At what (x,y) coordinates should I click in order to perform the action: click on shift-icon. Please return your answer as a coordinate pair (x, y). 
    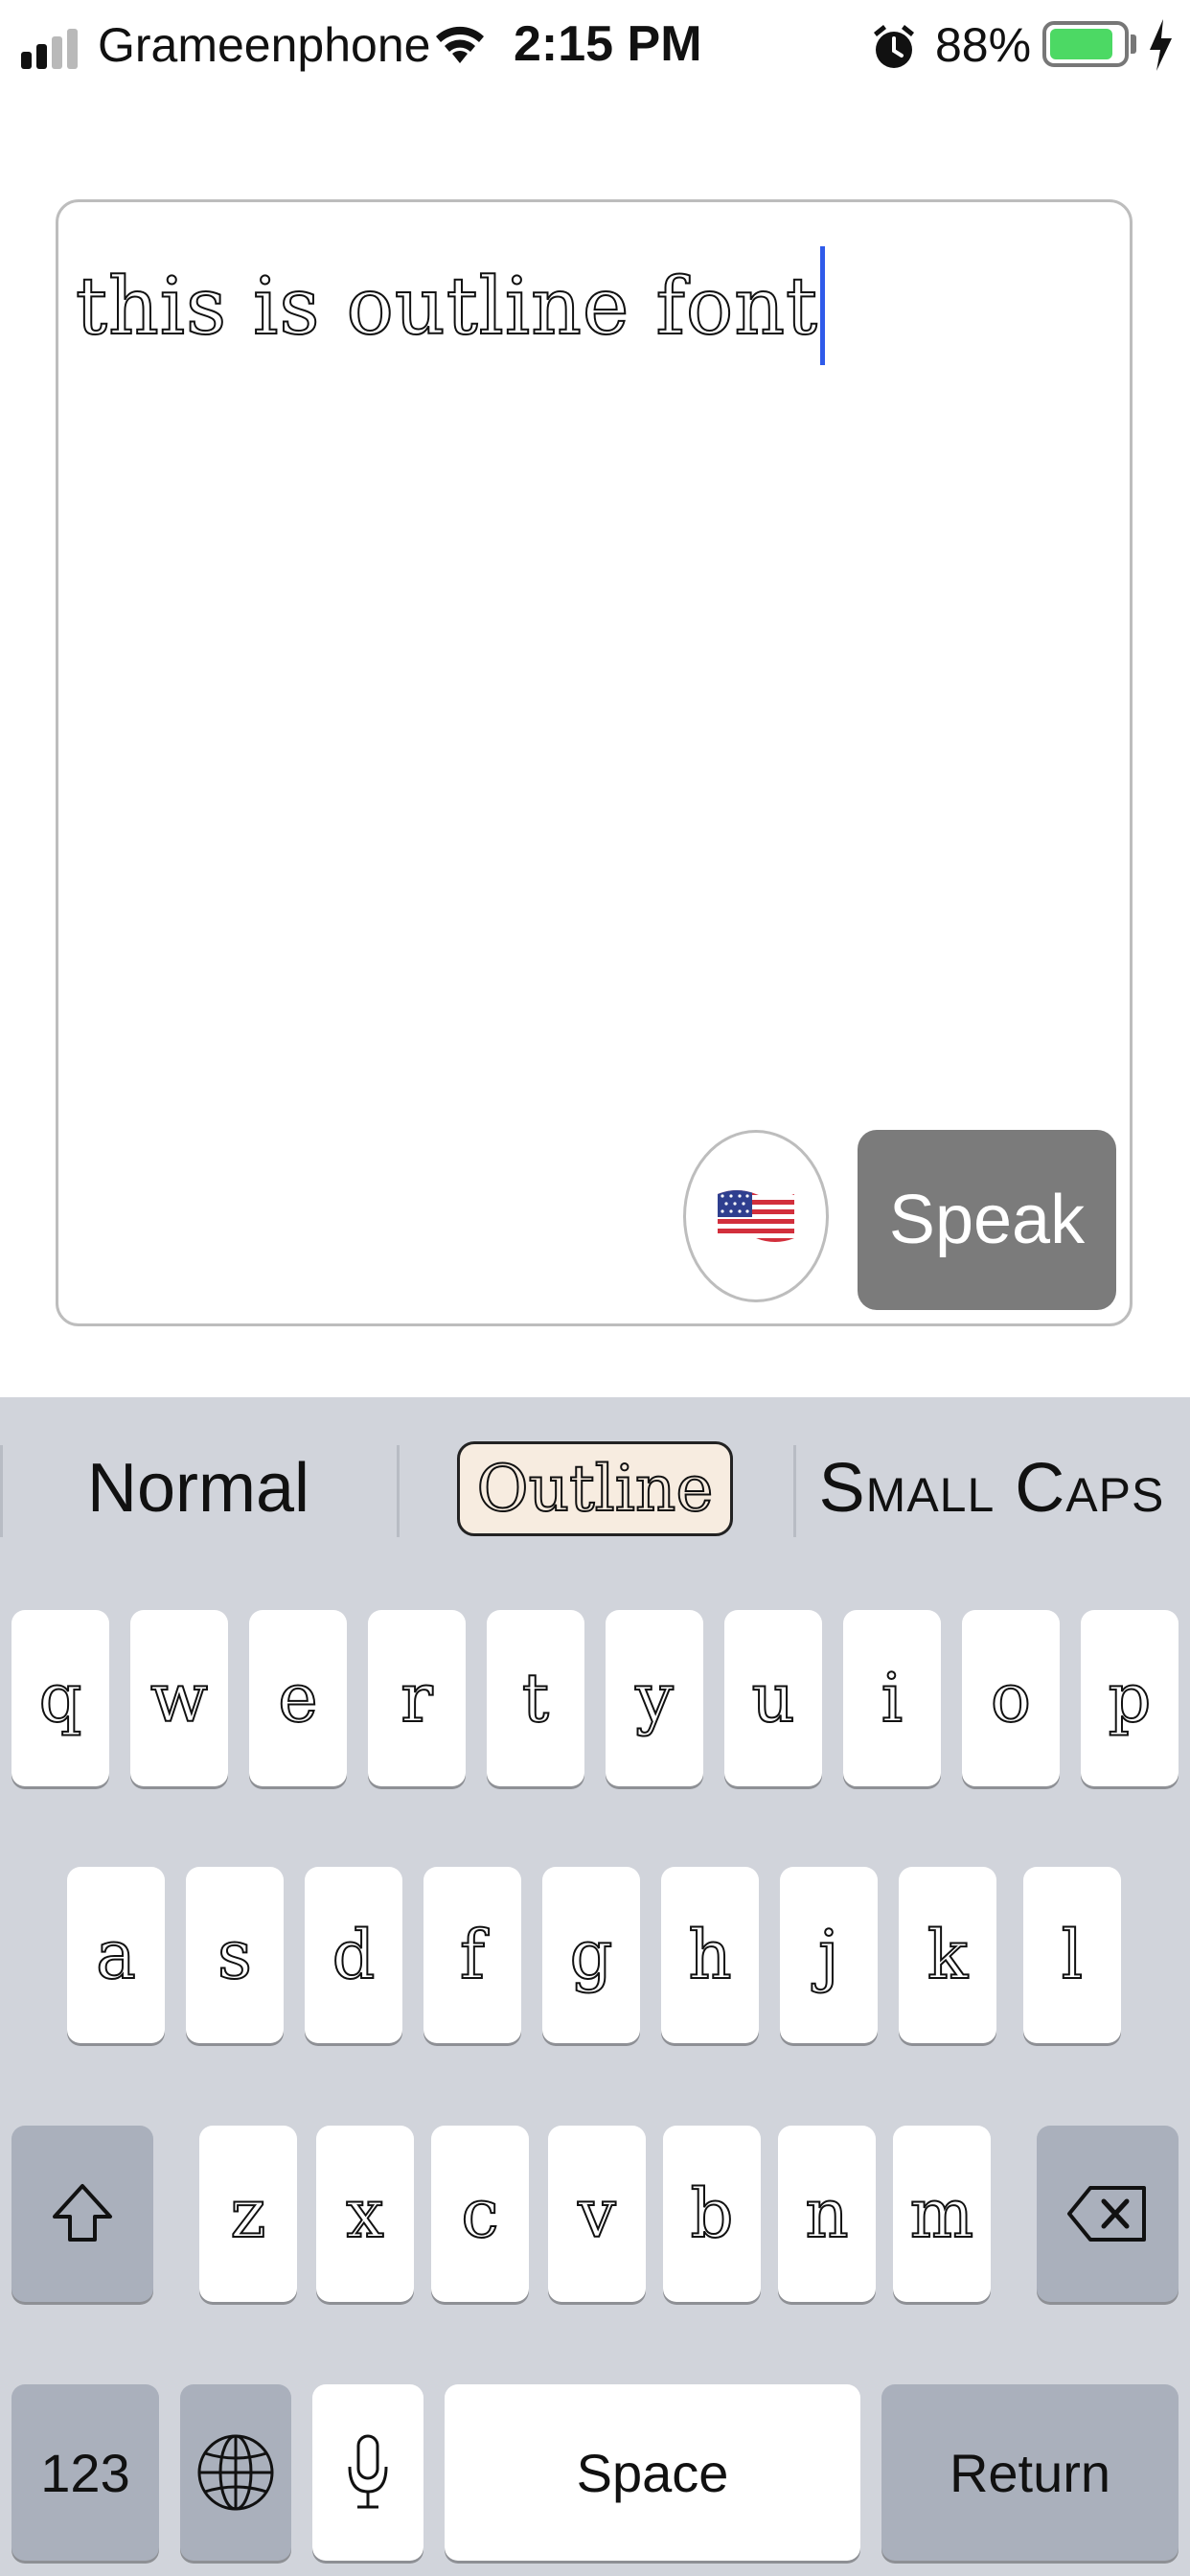
    Looking at the image, I should click on (83, 2213).